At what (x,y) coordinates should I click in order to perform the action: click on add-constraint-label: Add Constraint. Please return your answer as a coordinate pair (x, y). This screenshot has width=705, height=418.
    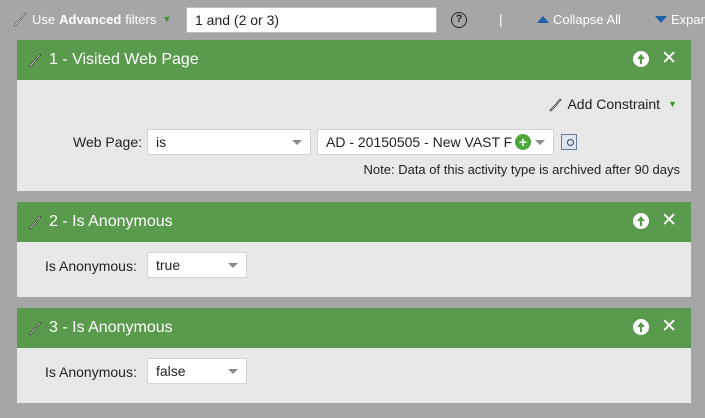
    Looking at the image, I should click on (614, 104).